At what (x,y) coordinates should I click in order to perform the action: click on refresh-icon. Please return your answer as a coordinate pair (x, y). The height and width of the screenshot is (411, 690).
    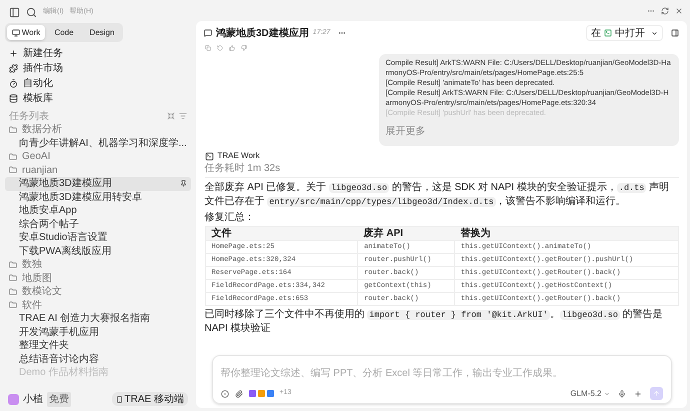
    Looking at the image, I should click on (665, 10).